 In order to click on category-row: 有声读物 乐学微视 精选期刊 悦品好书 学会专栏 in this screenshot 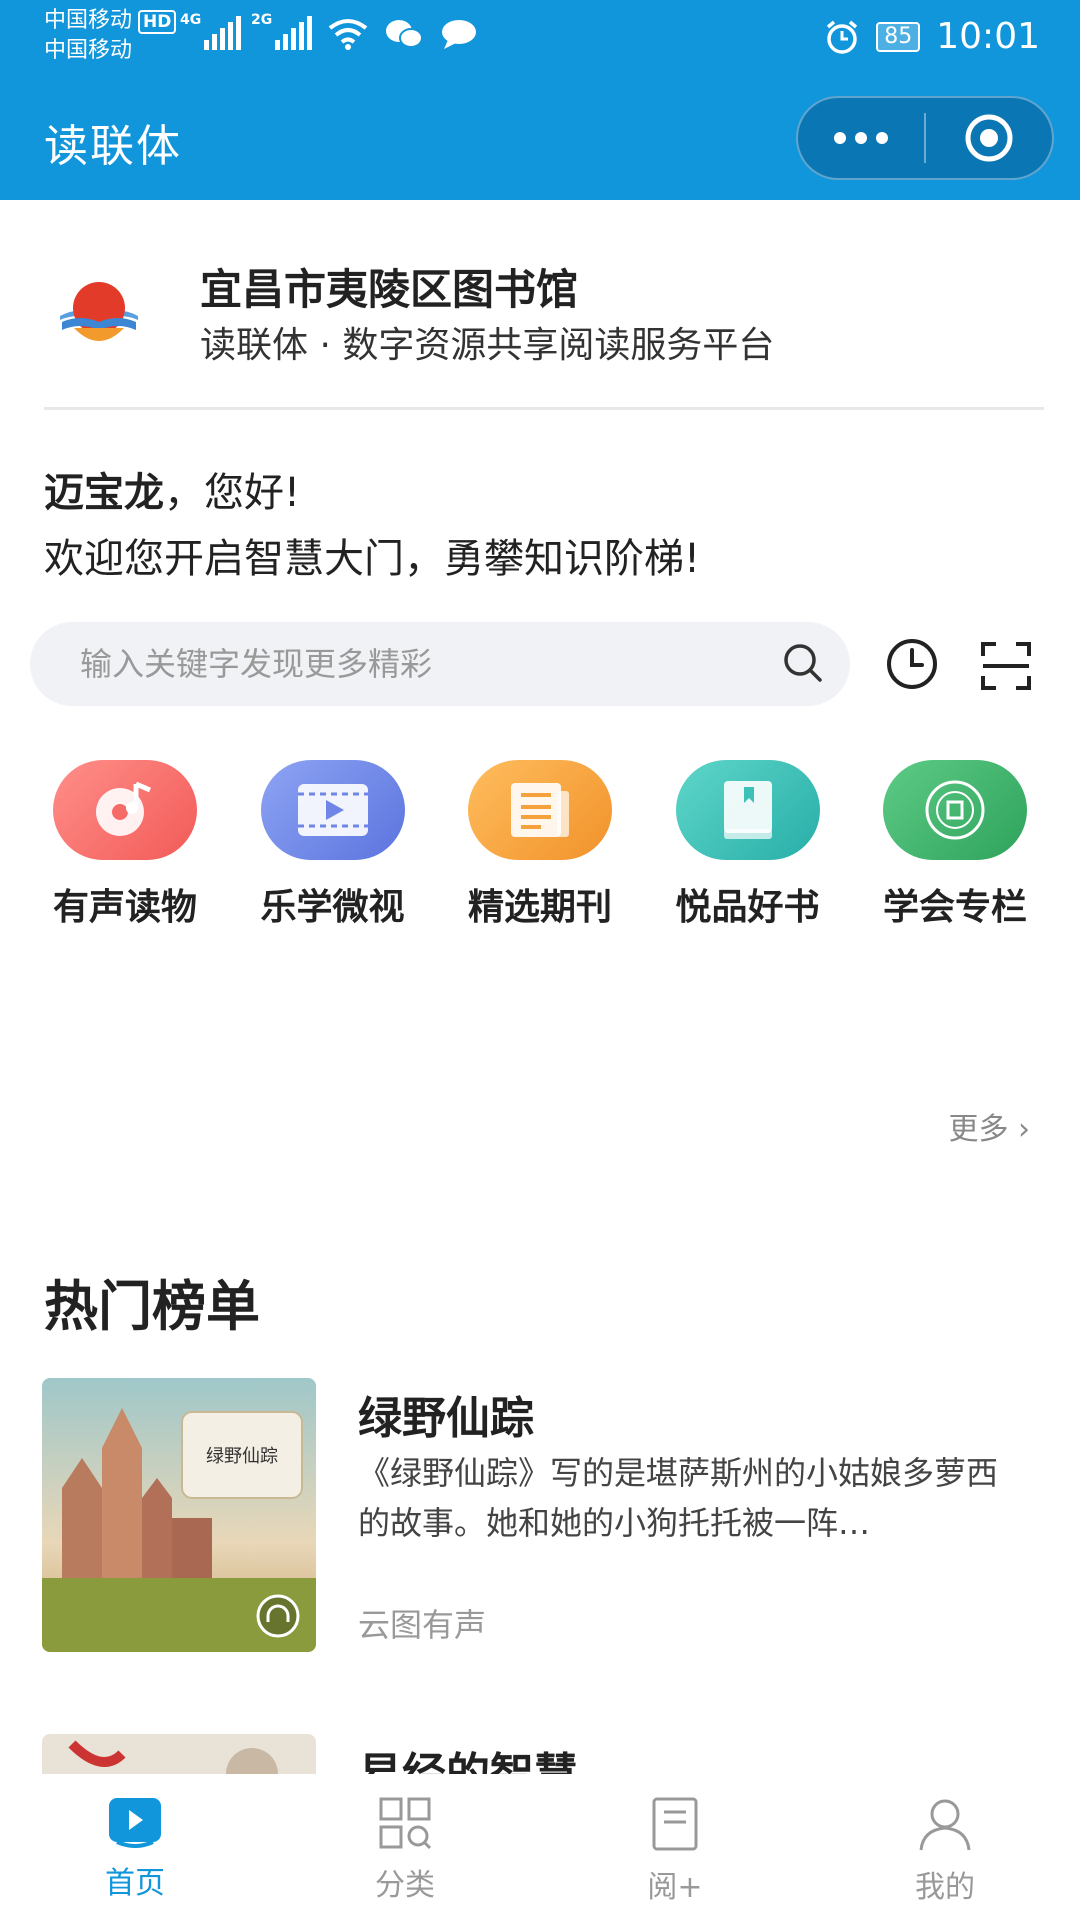, I will do `click(540, 855)`.